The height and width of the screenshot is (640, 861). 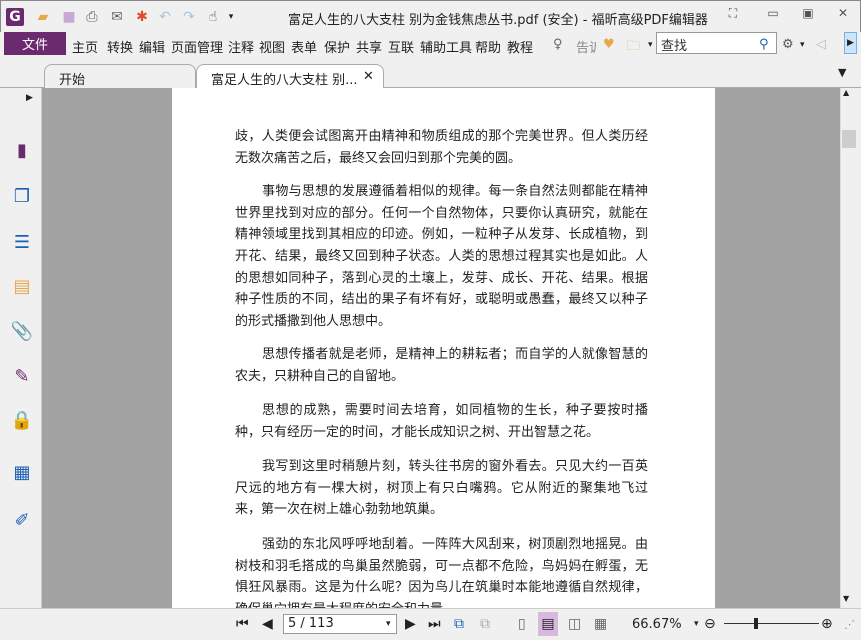 What do you see at coordinates (22, 472) in the screenshot?
I see `content-icon: ▦` at bounding box center [22, 472].